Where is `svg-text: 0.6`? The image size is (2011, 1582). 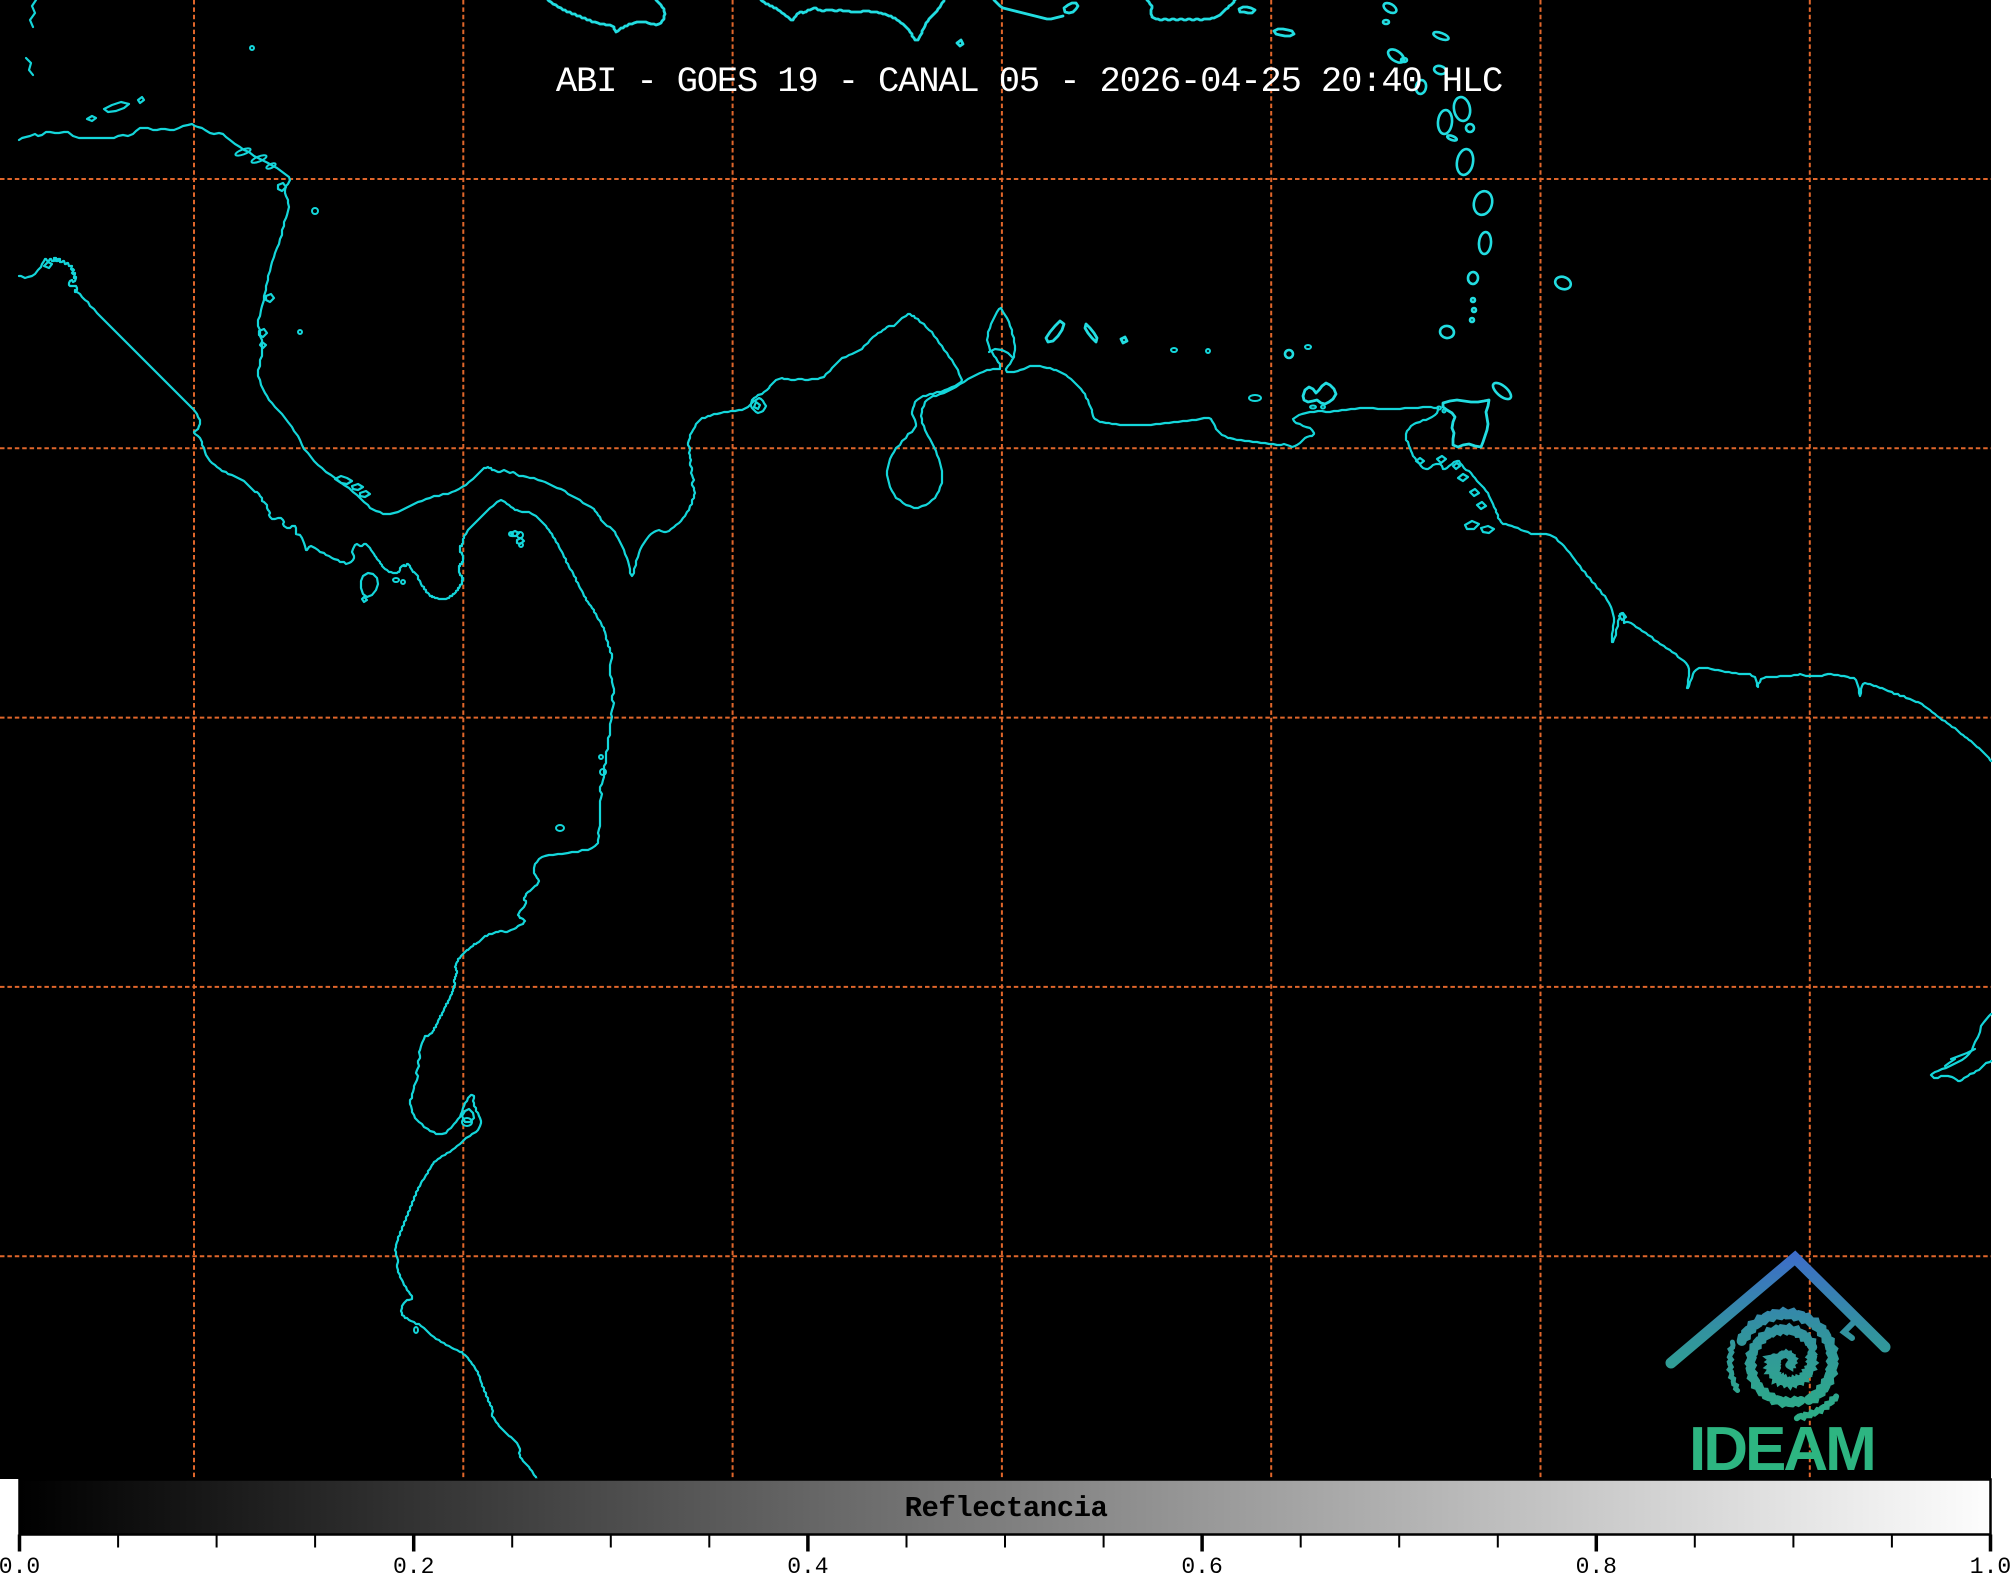
svg-text: 0.6 is located at coordinates (1201, 1565).